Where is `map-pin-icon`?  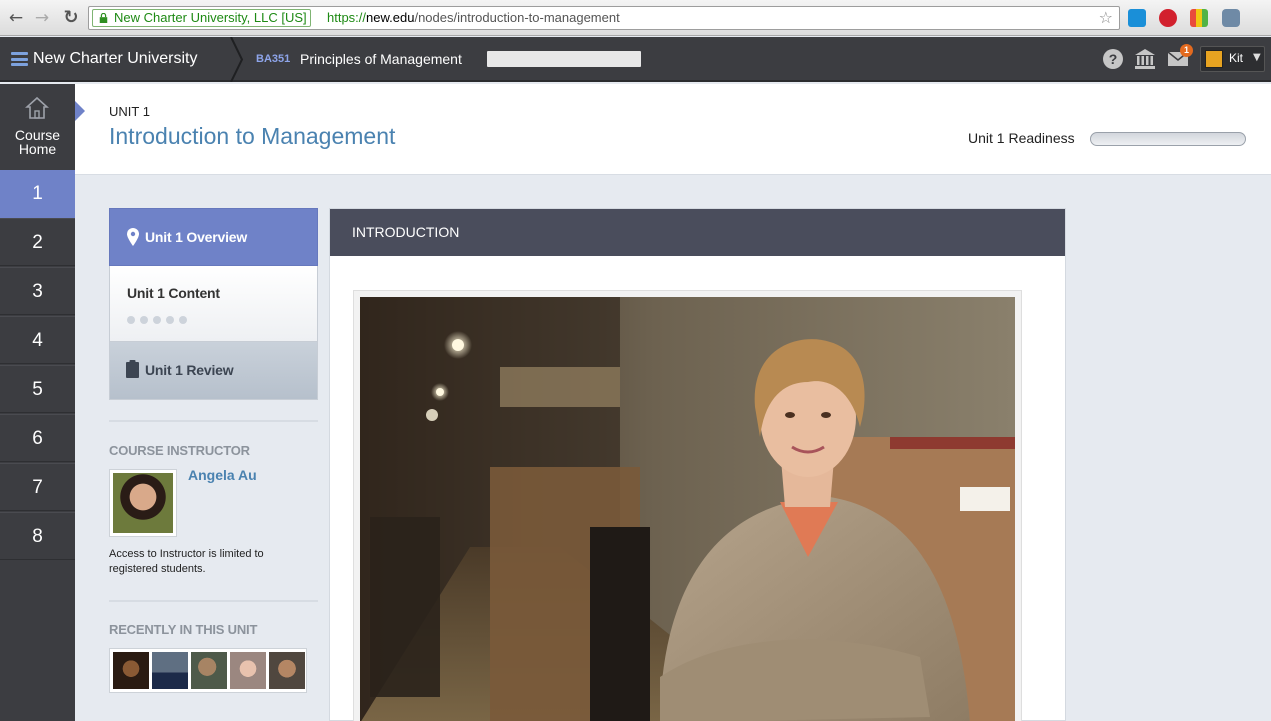 map-pin-icon is located at coordinates (133, 237).